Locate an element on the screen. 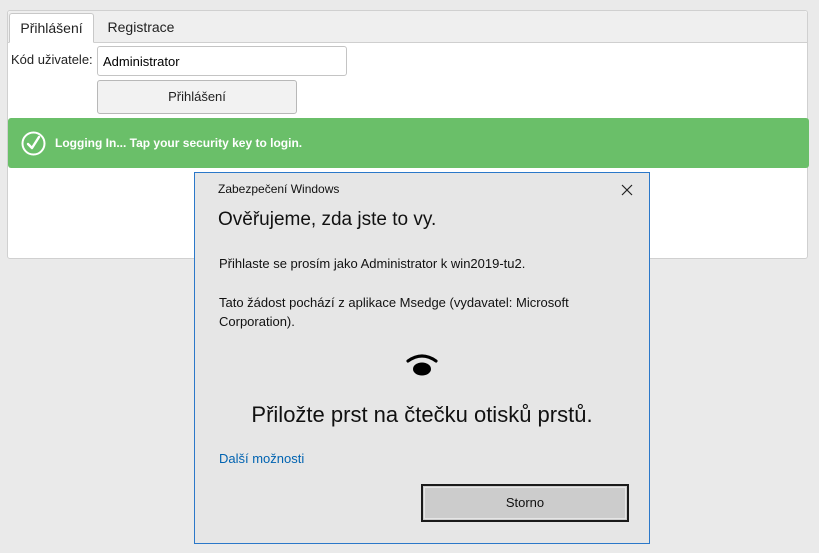 The width and height of the screenshot is (819, 553). fingerprint-icon is located at coordinates (422, 365).